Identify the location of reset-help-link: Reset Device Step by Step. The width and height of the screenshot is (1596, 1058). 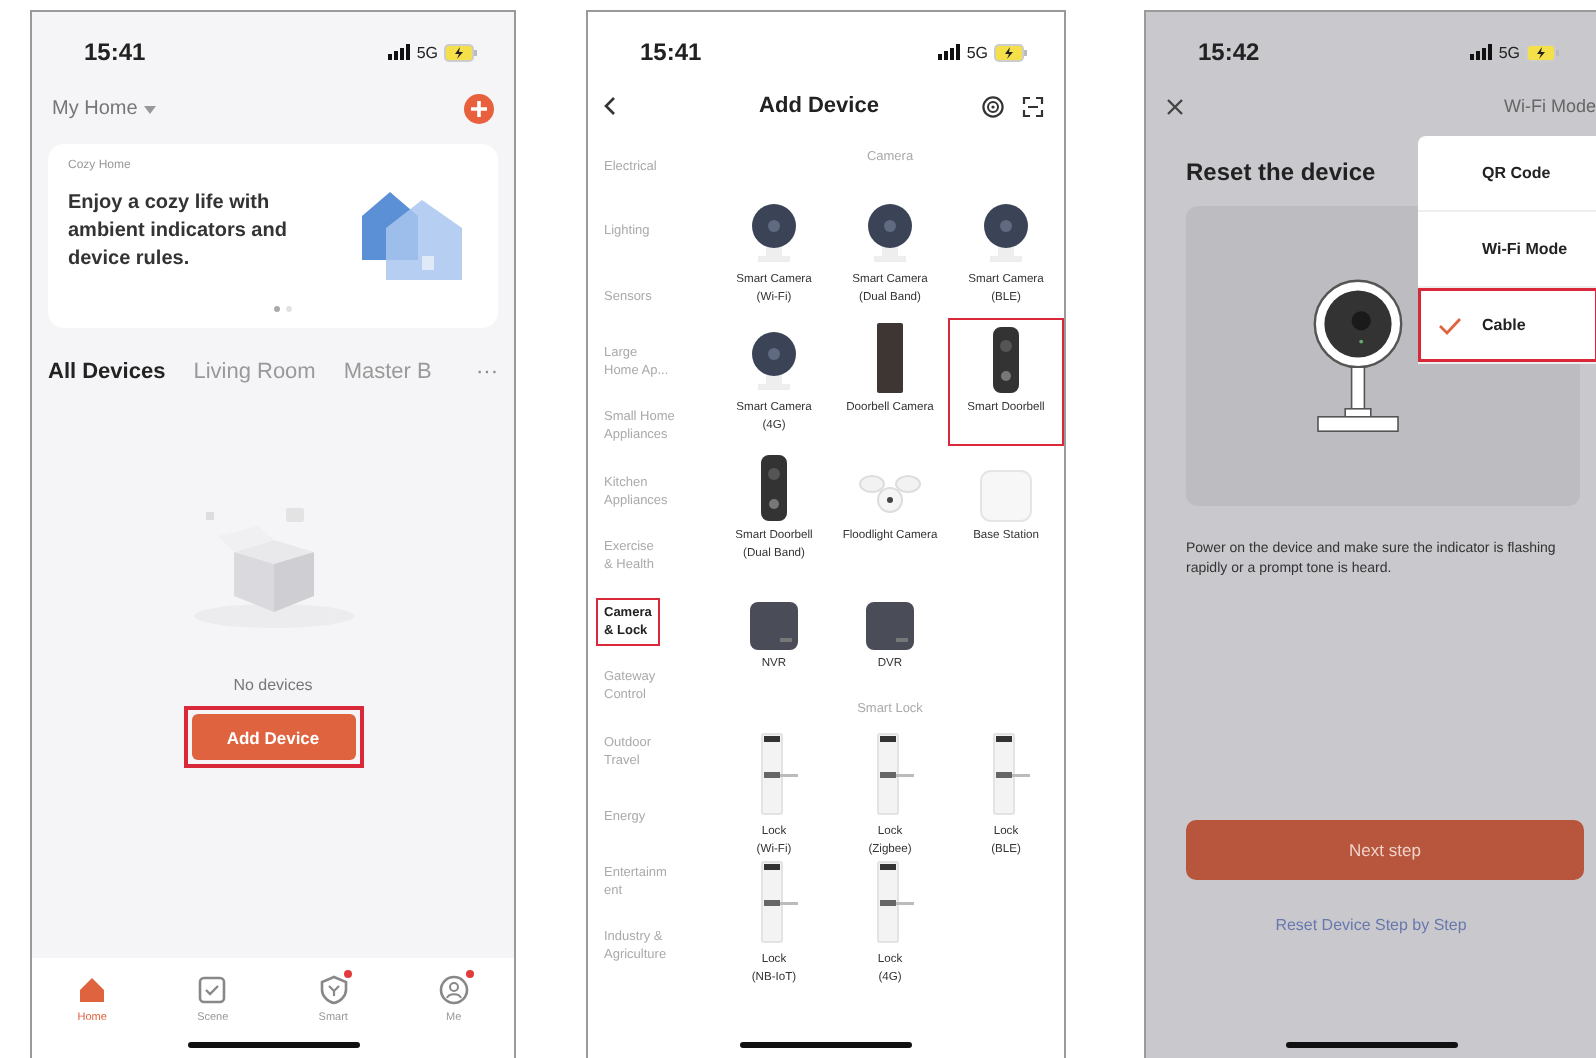
(1371, 925).